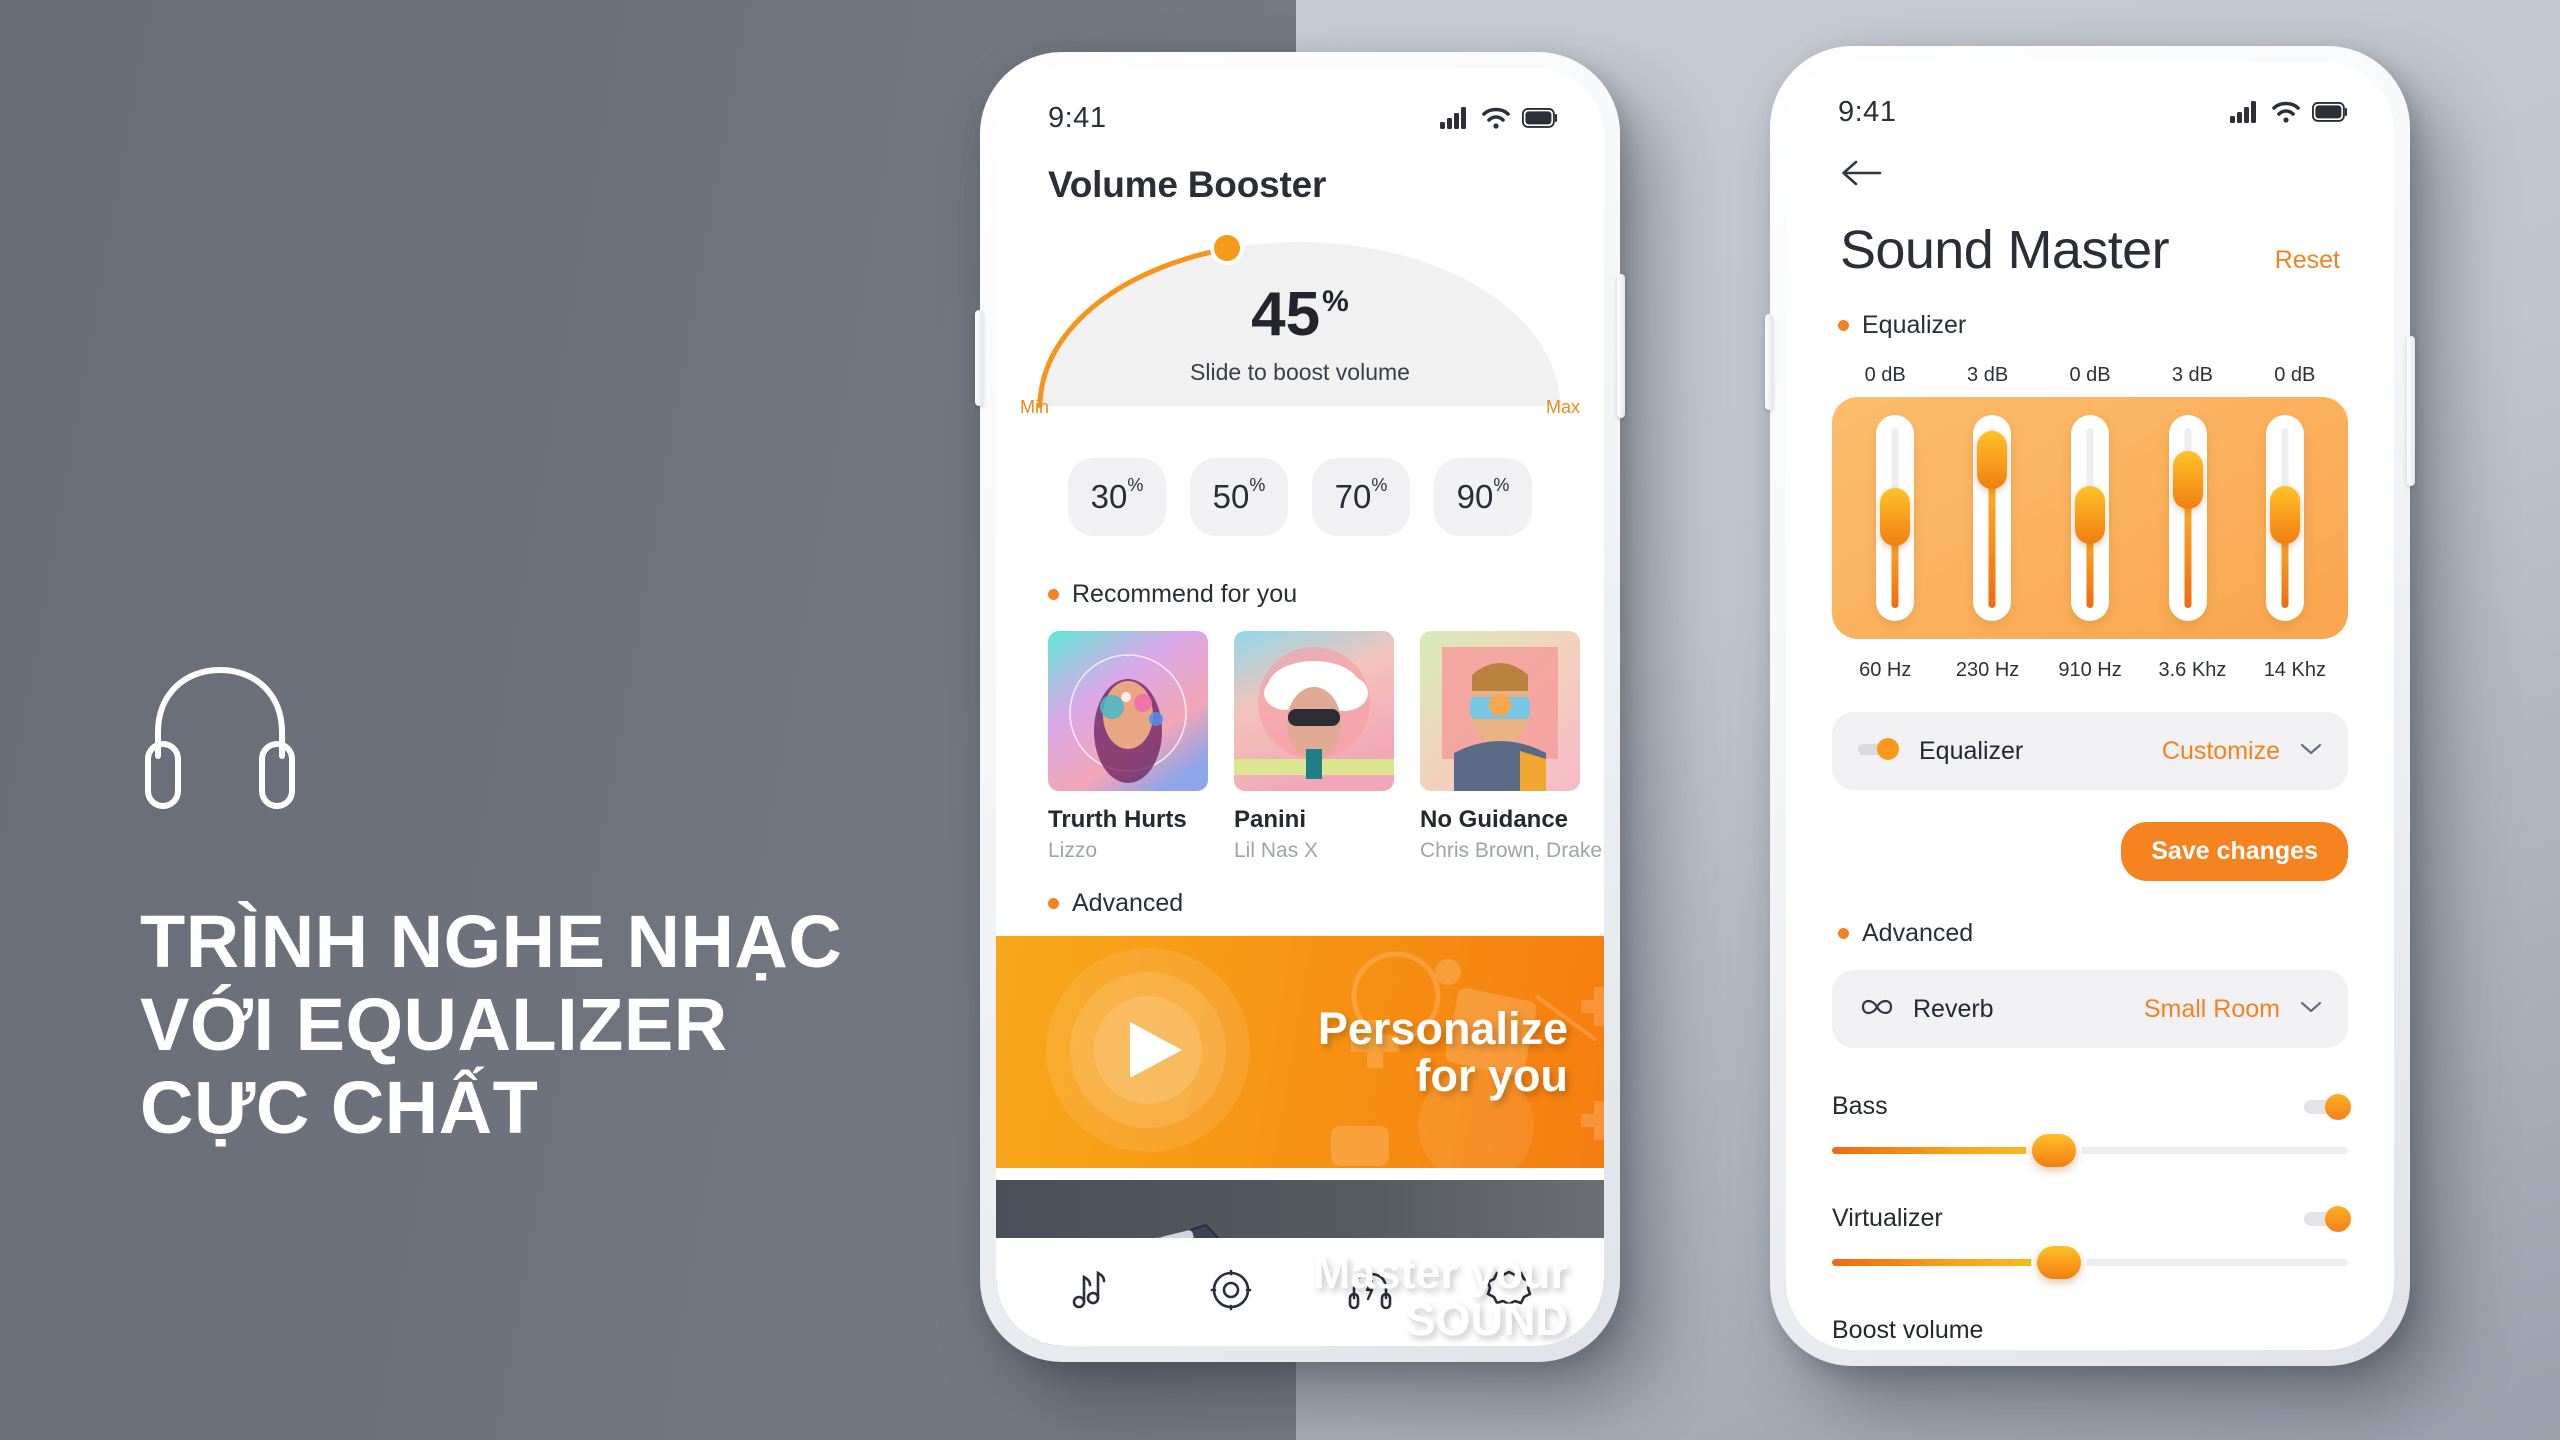 This screenshot has width=2560, height=1440. I want to click on cellular-signal-icon, so click(1453, 118).